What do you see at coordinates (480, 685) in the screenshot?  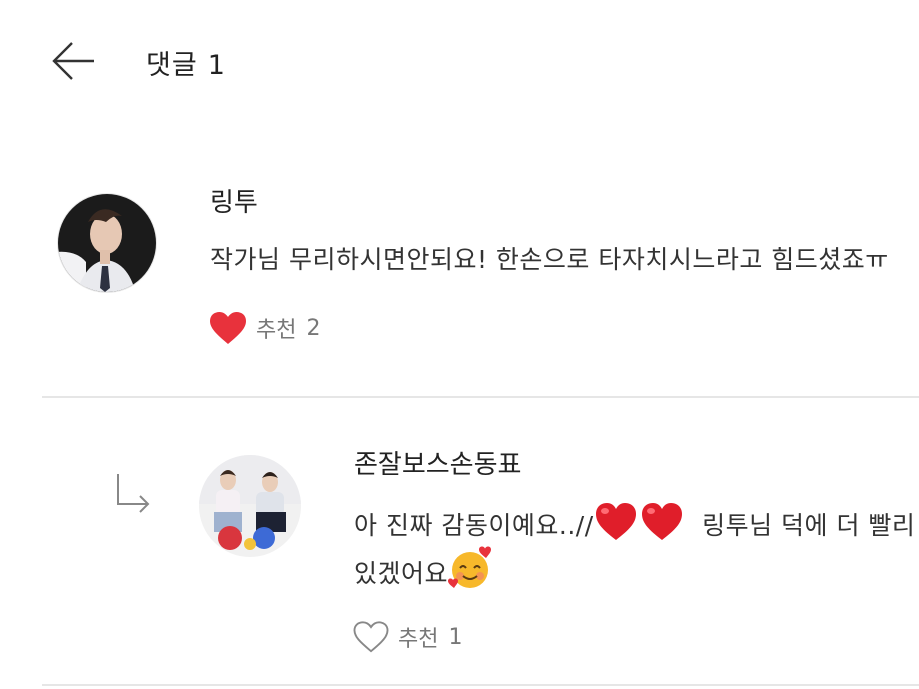 I see `divider` at bounding box center [480, 685].